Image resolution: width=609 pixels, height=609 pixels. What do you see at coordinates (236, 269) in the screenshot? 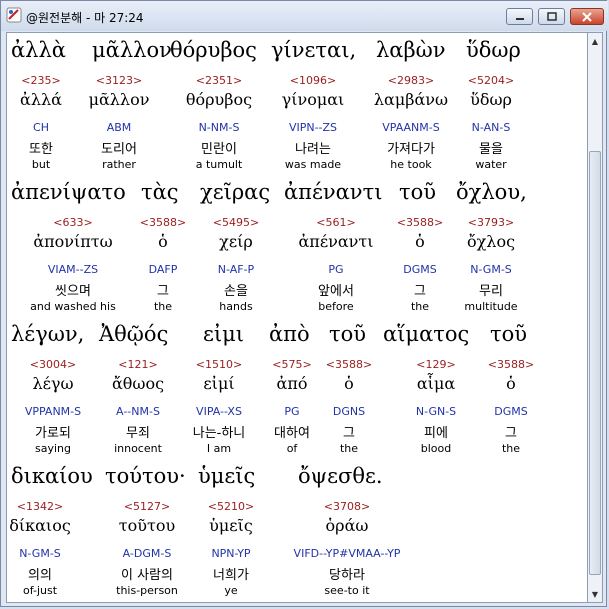
I see `parsing-code: N-AF-P` at bounding box center [236, 269].